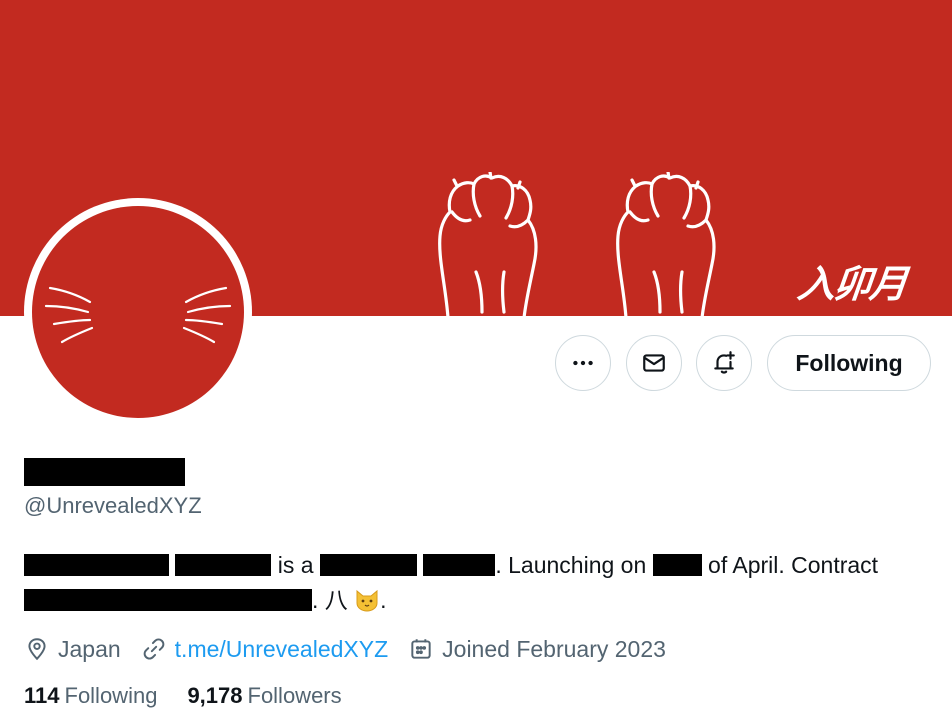 Image resolution: width=952 pixels, height=724 pixels. What do you see at coordinates (367, 600) in the screenshot?
I see `cat-emoji-icon` at bounding box center [367, 600].